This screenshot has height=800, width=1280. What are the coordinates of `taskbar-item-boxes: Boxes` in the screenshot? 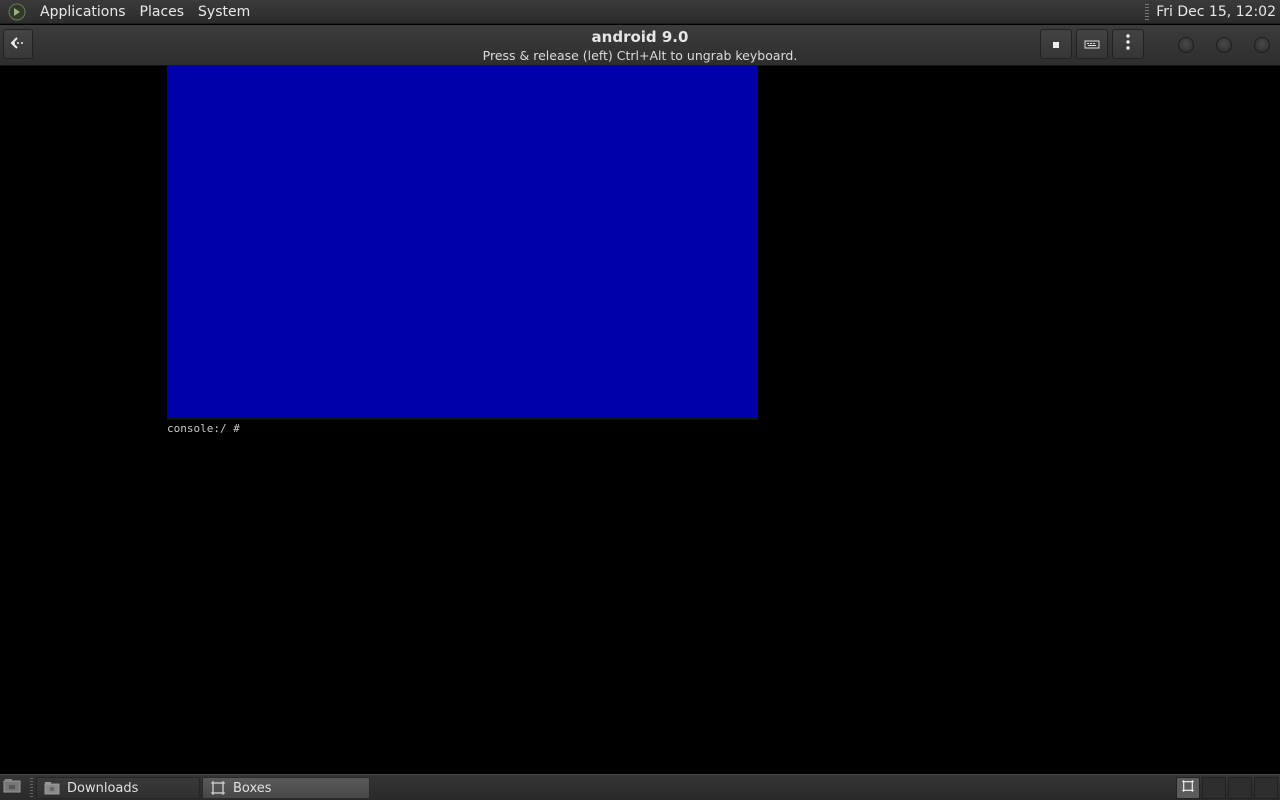 It's located at (286, 788).